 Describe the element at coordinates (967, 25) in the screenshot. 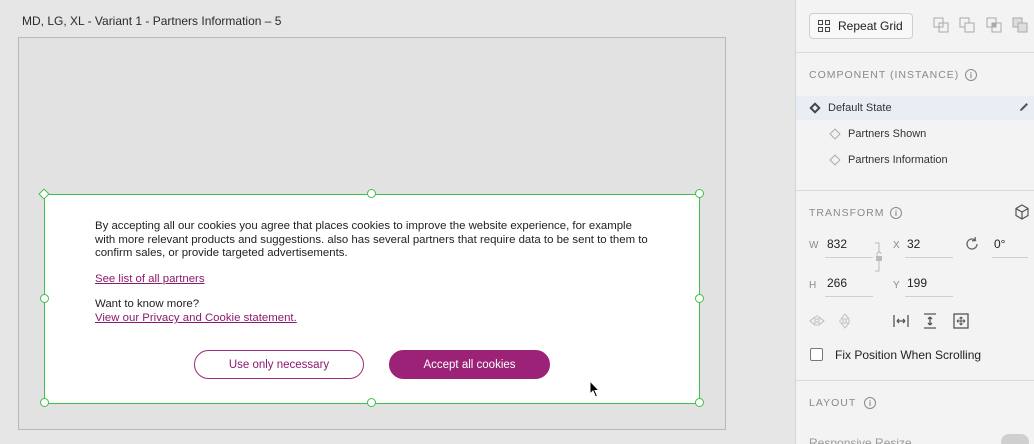

I see `subtract-boolean-icon` at that location.